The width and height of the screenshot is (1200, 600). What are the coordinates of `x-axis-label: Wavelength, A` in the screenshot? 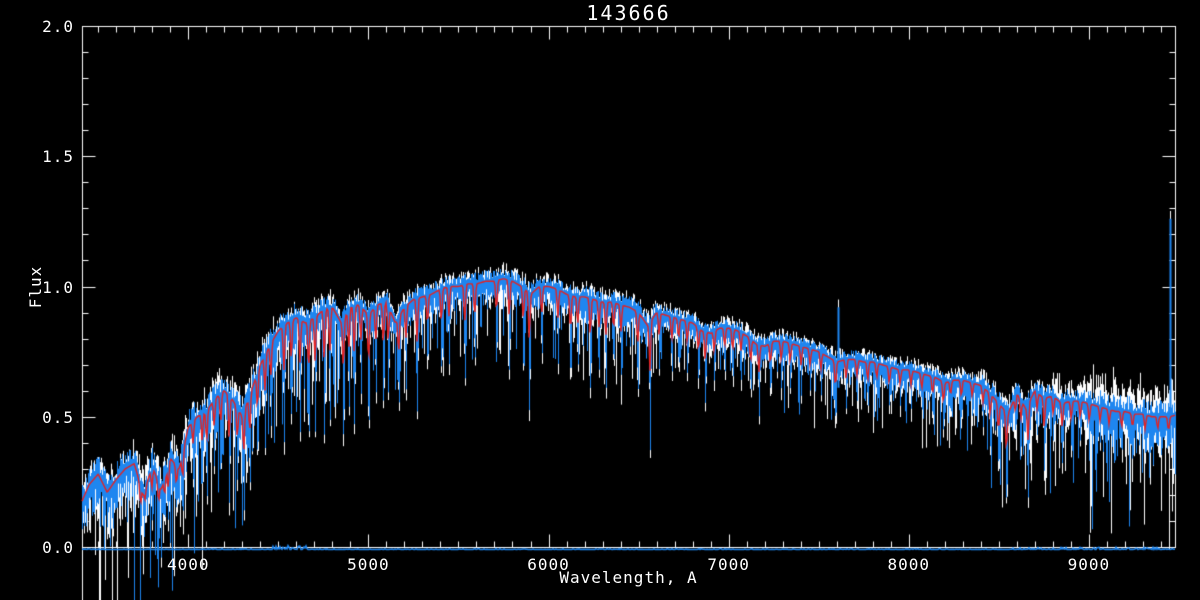 It's located at (628, 577).